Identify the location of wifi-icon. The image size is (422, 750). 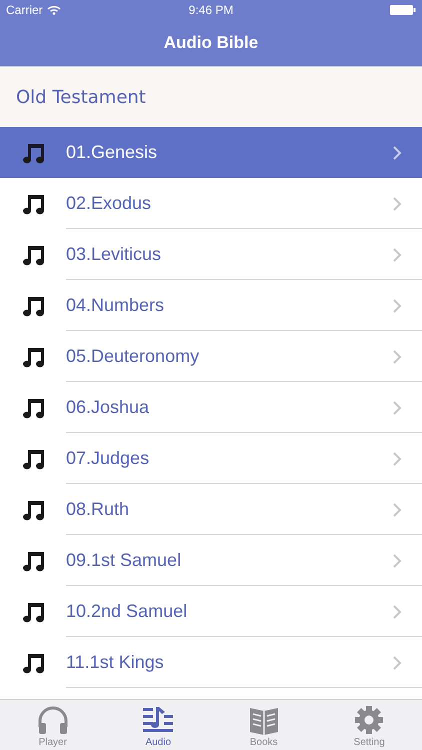
(53, 10).